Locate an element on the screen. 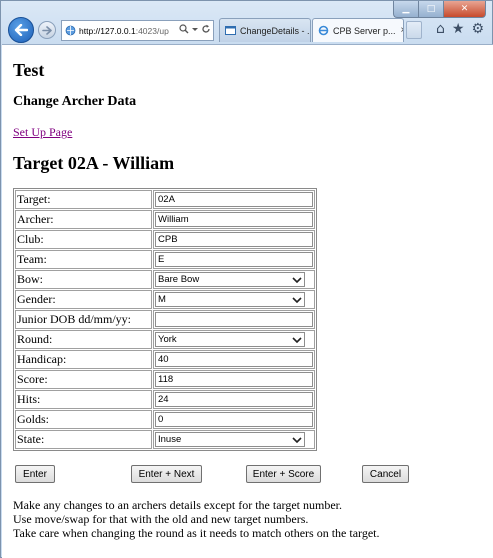 This screenshot has width=493, height=558. golds-input: 0 is located at coordinates (234, 419).